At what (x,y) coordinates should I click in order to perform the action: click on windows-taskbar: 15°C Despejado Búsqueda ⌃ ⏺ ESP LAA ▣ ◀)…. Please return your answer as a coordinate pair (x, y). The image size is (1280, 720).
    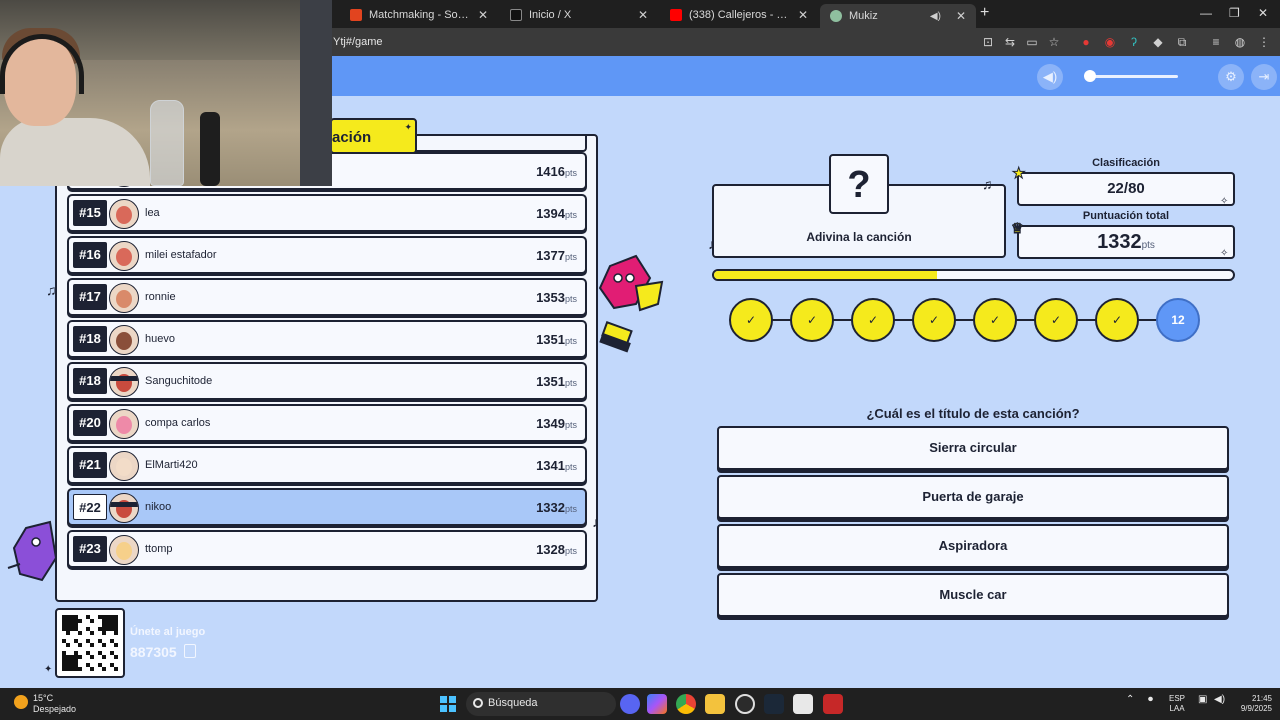
    Looking at the image, I should click on (640, 704).